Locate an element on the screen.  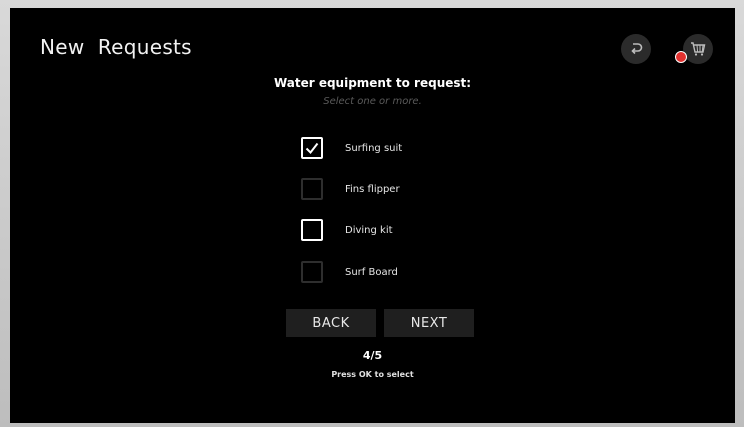
page-title: New Requests is located at coordinates (116, 47).